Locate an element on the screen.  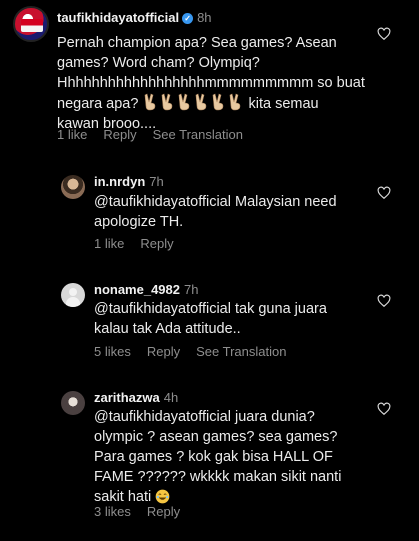
comment-line-text: negara apa? is located at coordinates (98, 104).